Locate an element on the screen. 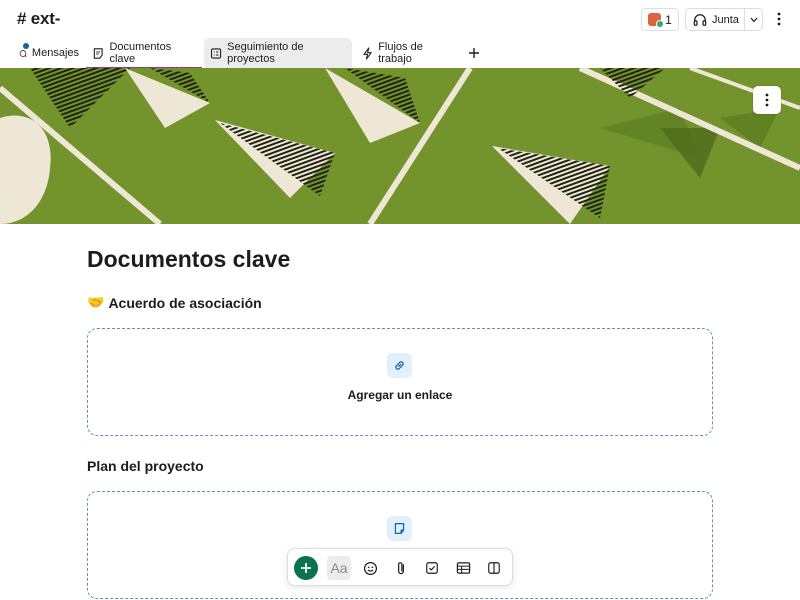  banner-more-button is located at coordinates (767, 100).